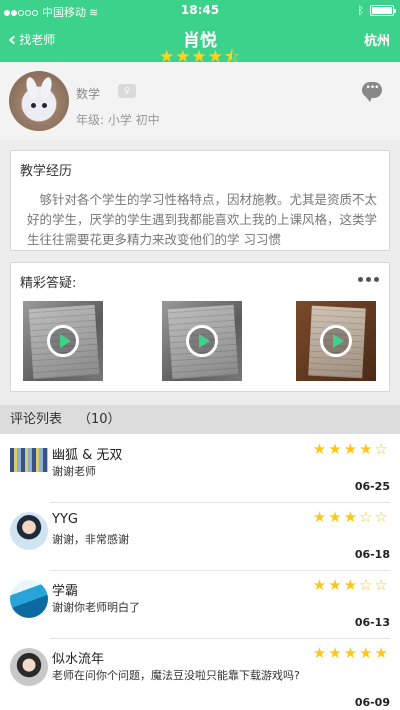 The image size is (400, 710). Describe the element at coordinates (200, 536) in the screenshot. I see `list-item: YYG 谢谢，非常感谢 ★★★☆☆ 06-18` at that location.